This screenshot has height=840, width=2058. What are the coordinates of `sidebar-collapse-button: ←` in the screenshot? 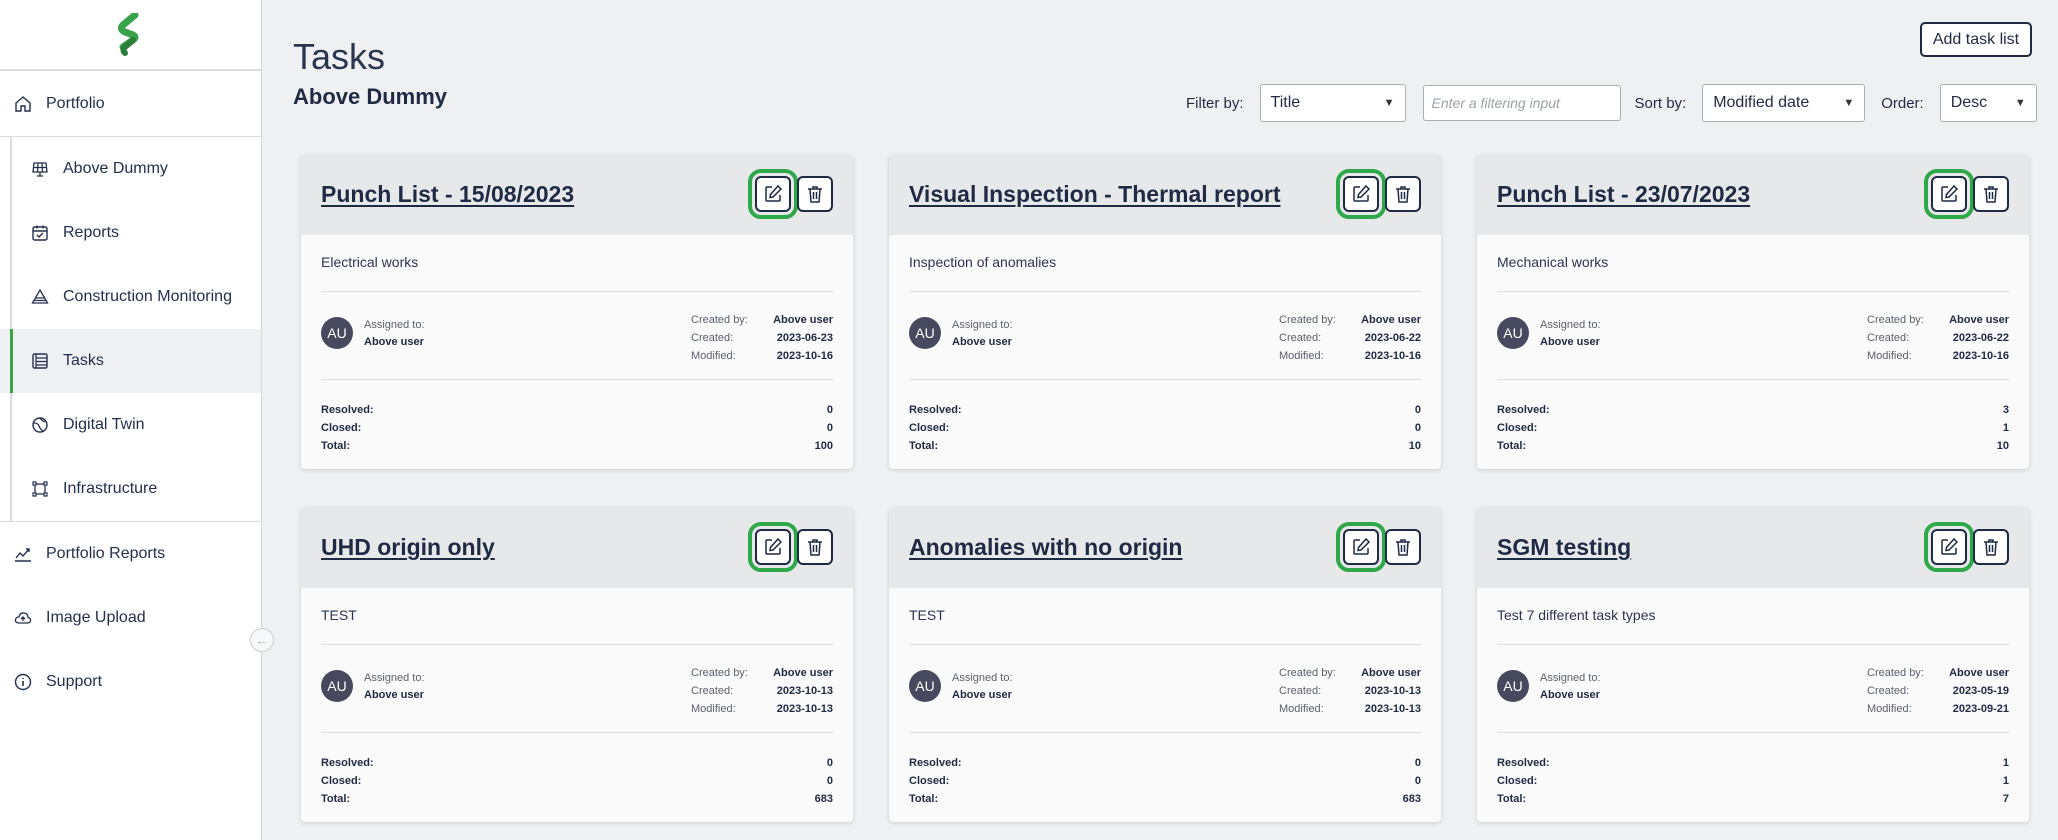 It's located at (262, 640).